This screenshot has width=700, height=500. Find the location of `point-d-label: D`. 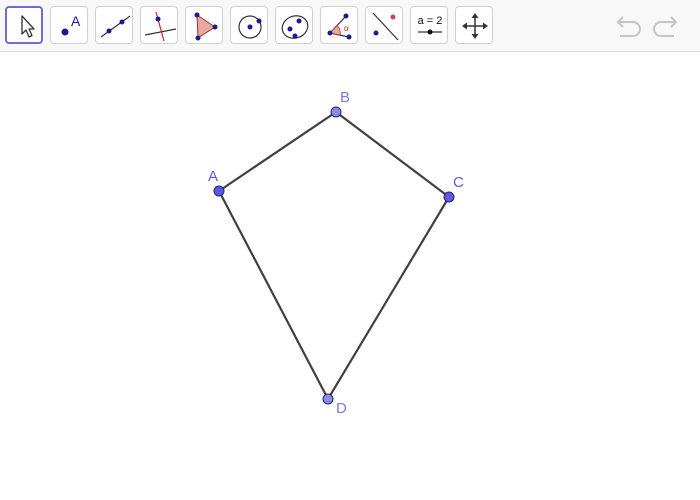

point-d-label: D is located at coordinates (341, 408).